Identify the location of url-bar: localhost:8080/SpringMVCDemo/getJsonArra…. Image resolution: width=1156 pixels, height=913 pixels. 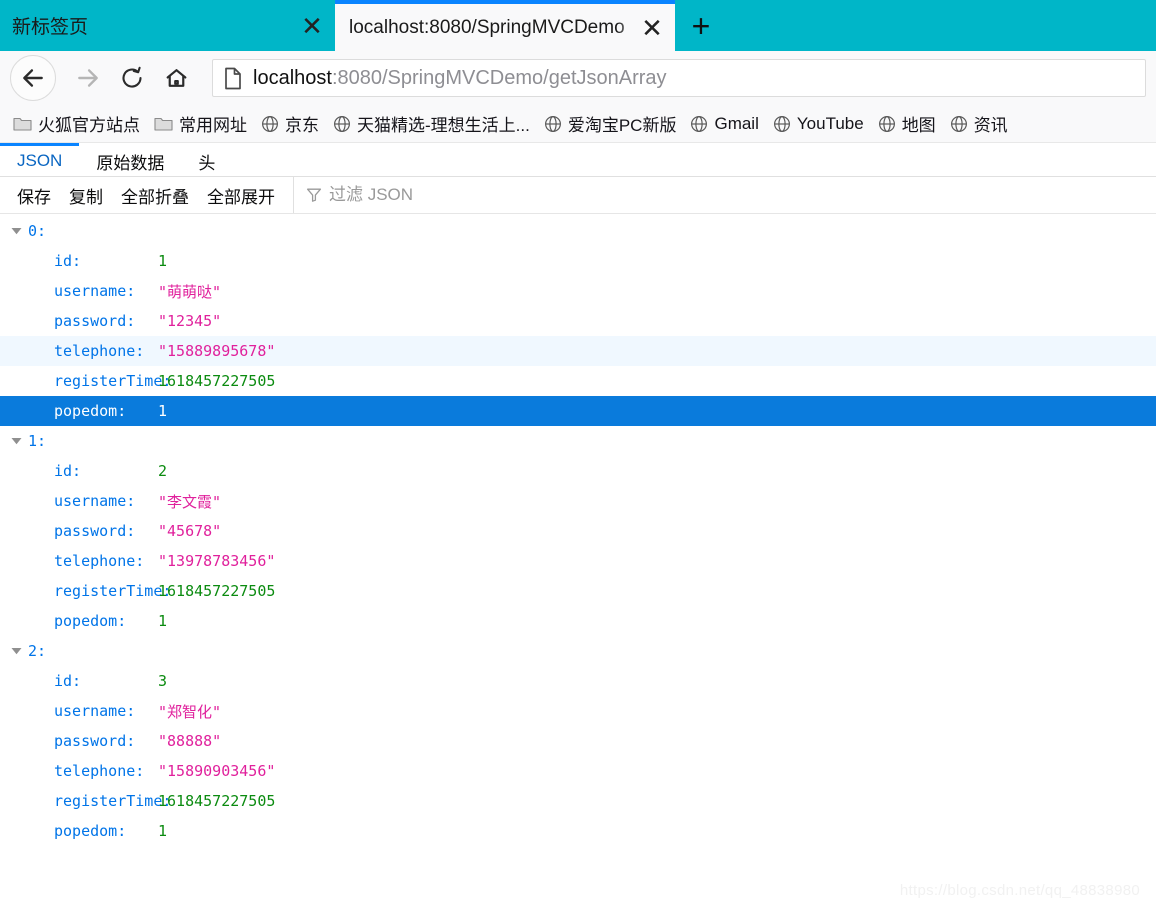
(679, 78).